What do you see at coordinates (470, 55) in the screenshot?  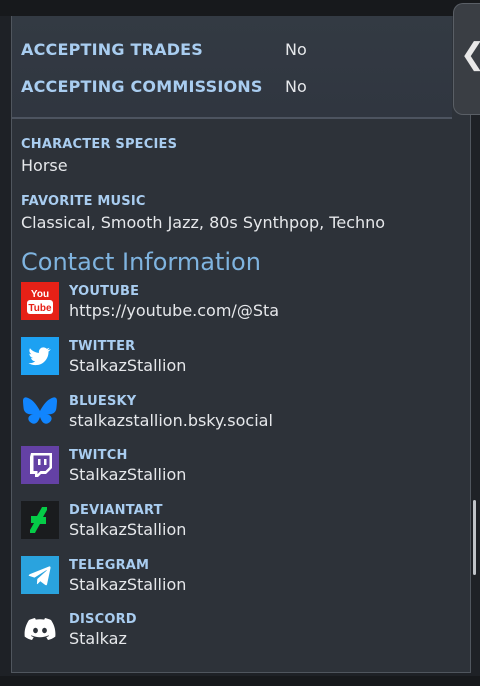 I see `chevron-left-icon: ❮` at bounding box center [470, 55].